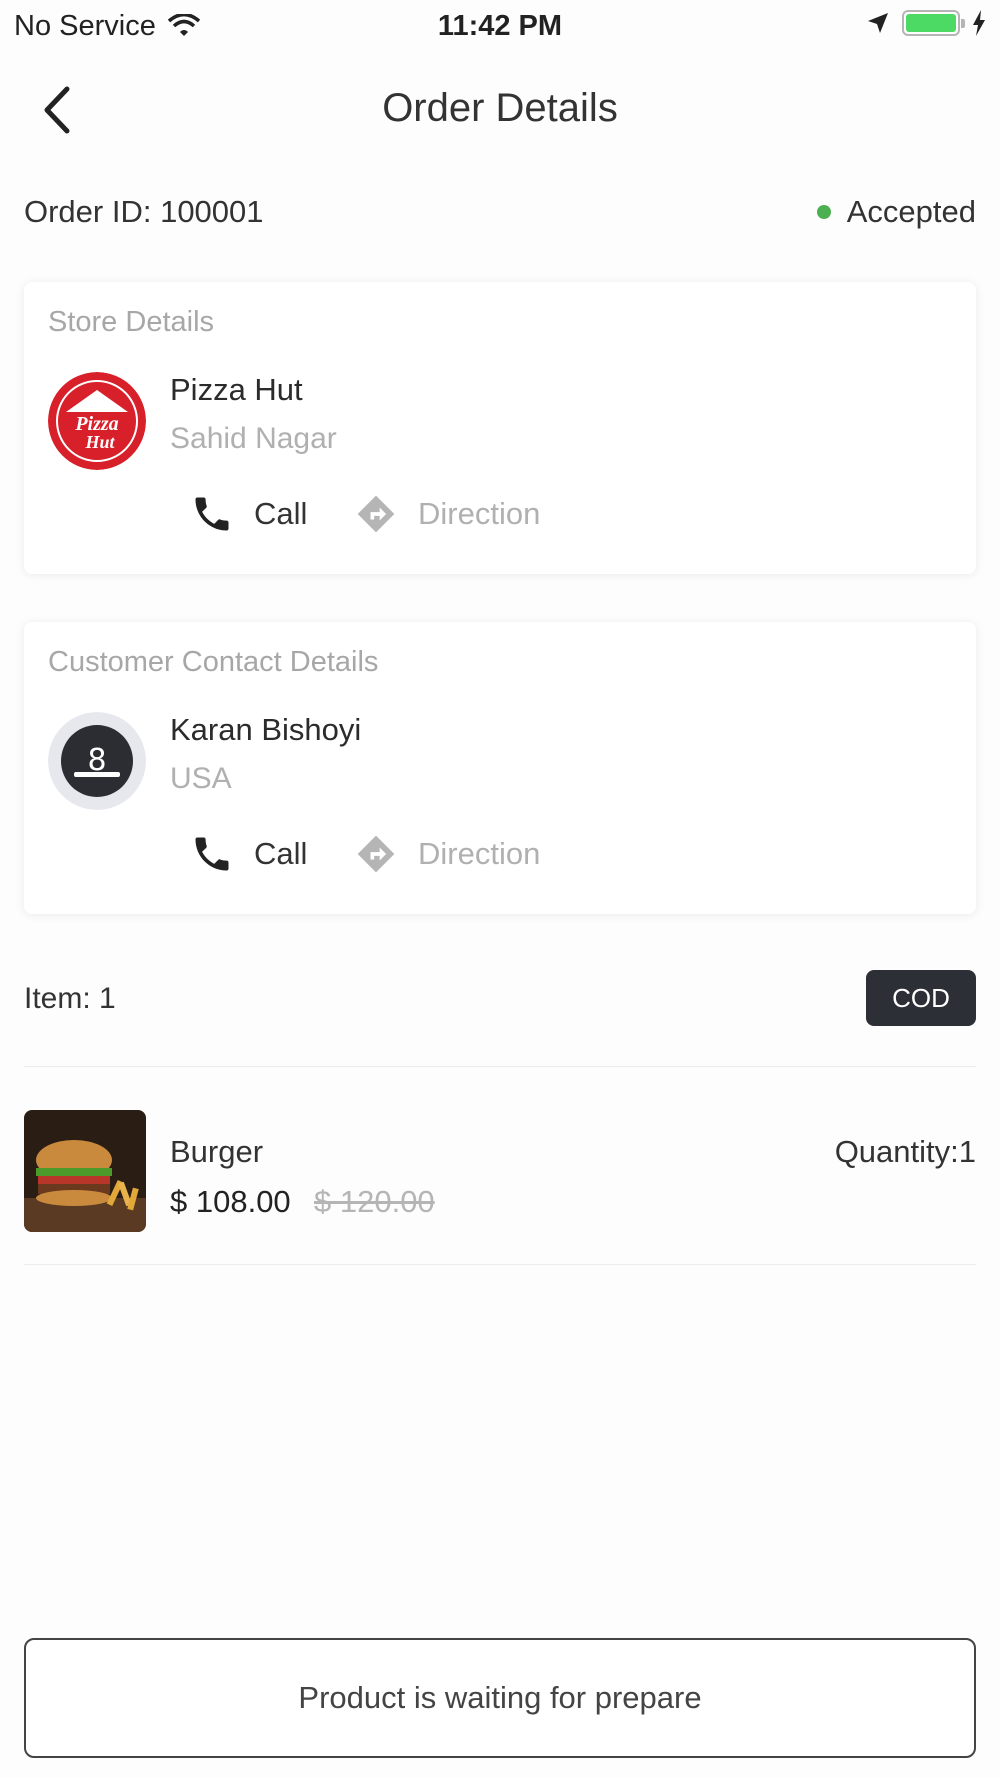 The width and height of the screenshot is (1000, 1778). What do you see at coordinates (230, 1201) in the screenshot?
I see `product-price: $ 108.00` at bounding box center [230, 1201].